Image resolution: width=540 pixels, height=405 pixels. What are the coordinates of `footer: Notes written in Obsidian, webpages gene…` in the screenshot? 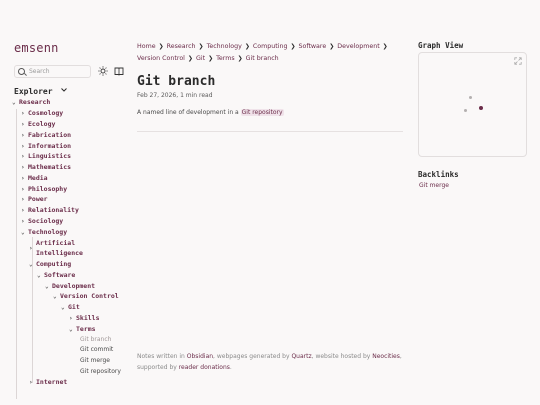 It's located at (272, 362).